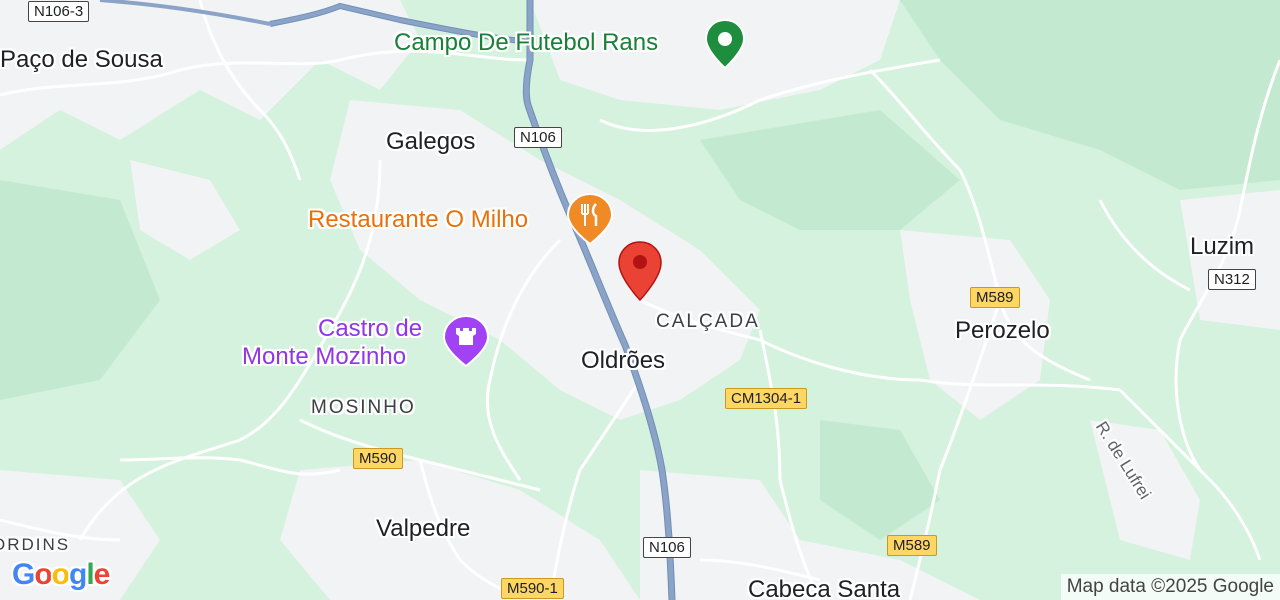 This screenshot has height=600, width=1280. What do you see at coordinates (708, 322) in the screenshot?
I see `place-label-calcada: CALÇADA` at bounding box center [708, 322].